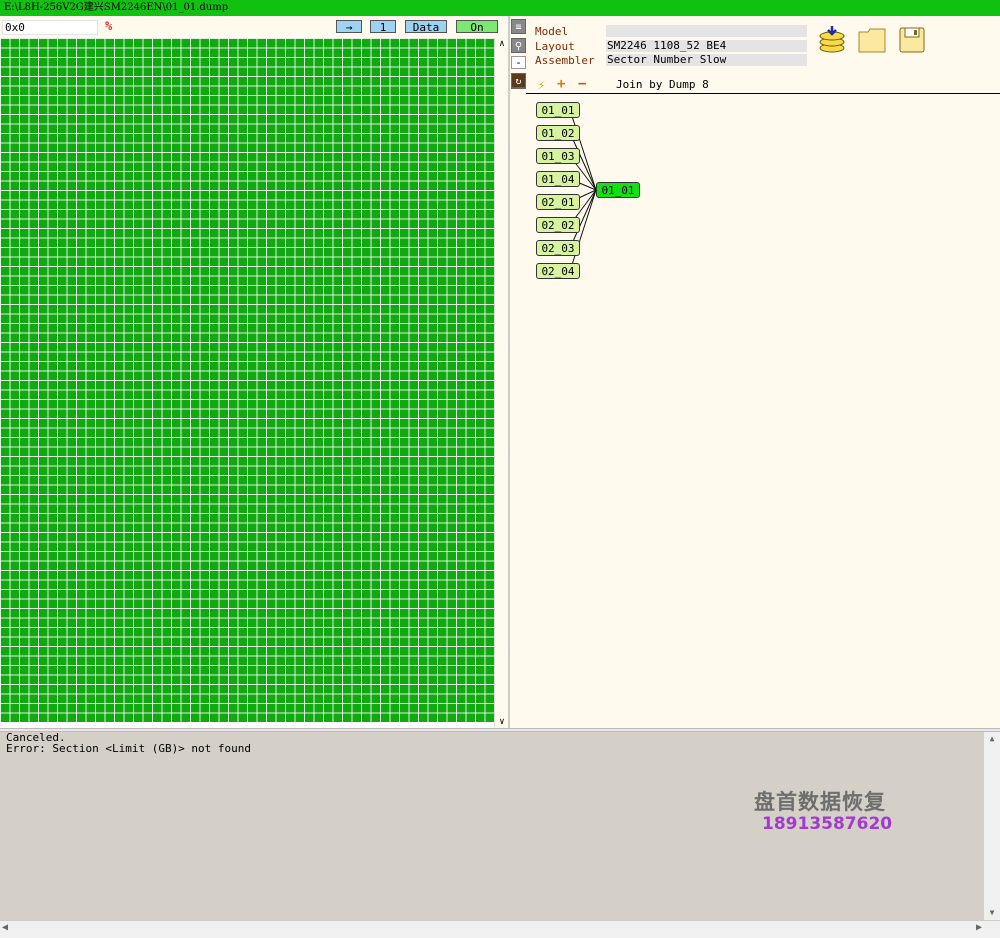 Image resolution: width=1000 pixels, height=938 pixels. Describe the element at coordinates (992, 739) in the screenshot. I see `scroll-up-icon: ▲` at that location.